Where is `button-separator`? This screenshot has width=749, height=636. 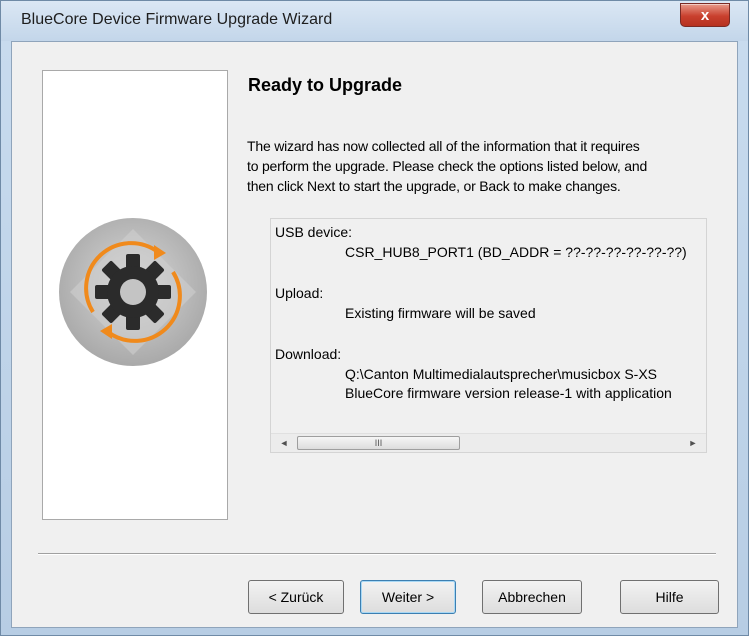
button-separator is located at coordinates (377, 554).